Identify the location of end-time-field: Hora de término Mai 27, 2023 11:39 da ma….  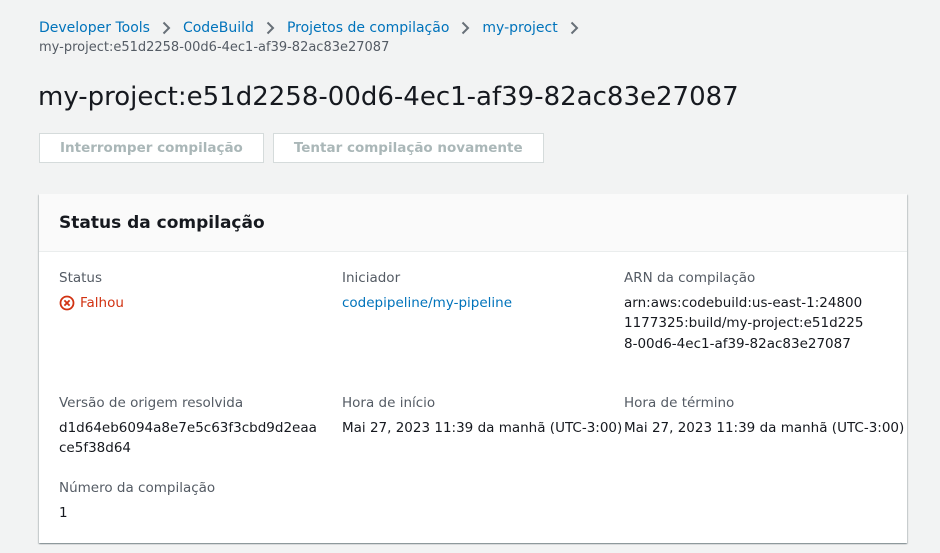
(765, 415).